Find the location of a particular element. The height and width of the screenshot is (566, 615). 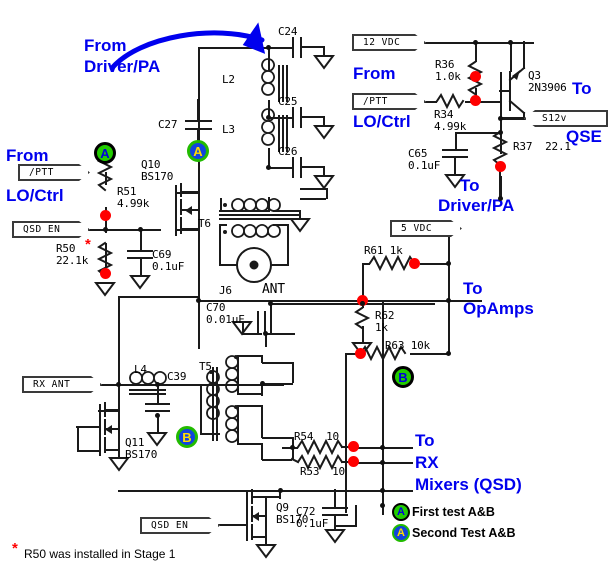

label-t6: T6 is located at coordinates (204, 223).